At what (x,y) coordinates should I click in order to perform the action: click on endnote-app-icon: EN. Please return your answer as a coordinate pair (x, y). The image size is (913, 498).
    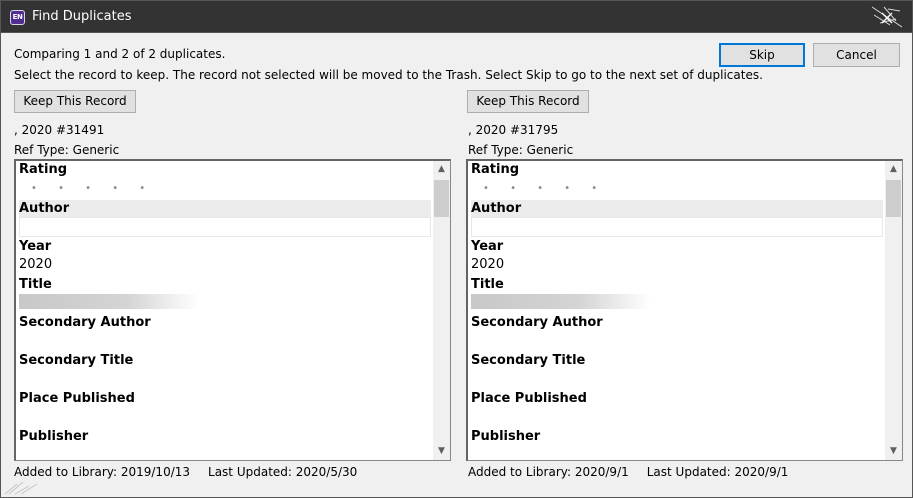
    Looking at the image, I should click on (17, 17).